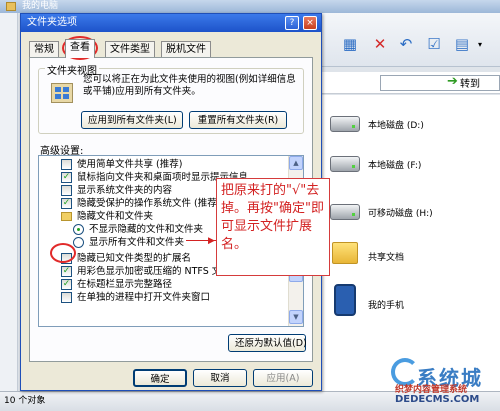  What do you see at coordinates (25, 401) in the screenshot?
I see `status-text: 10 个对象` at bounding box center [25, 401].